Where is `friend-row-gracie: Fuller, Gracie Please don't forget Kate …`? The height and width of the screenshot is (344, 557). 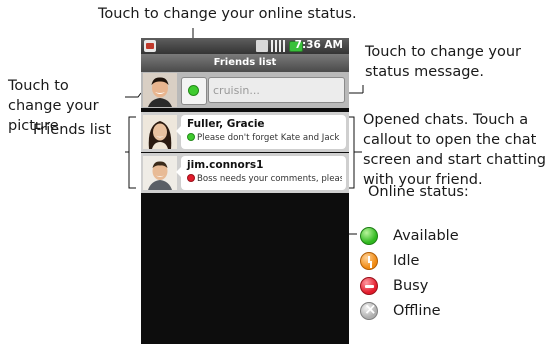
friend-row-gracie: Fuller, Gracie Please don't forget Kate … is located at coordinates (245, 132).